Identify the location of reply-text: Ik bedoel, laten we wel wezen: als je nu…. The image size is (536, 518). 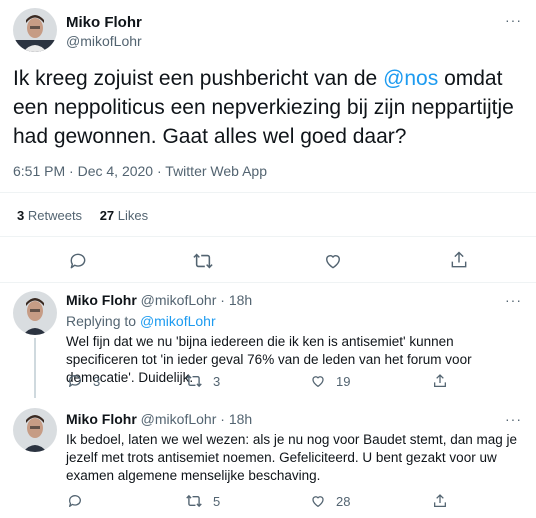
(292, 457).